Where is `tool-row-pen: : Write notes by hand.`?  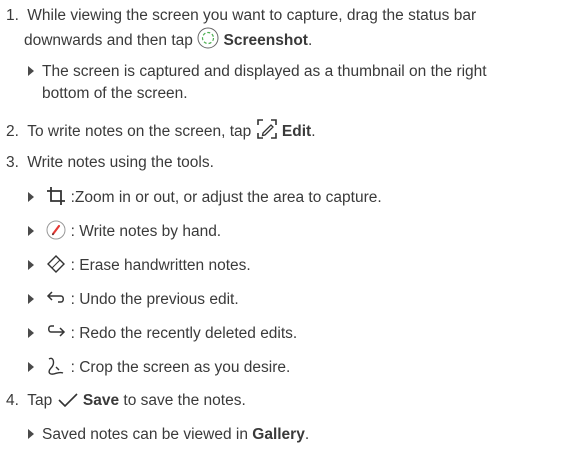 tool-row-pen: : Write notes by hand. is located at coordinates (124, 231).